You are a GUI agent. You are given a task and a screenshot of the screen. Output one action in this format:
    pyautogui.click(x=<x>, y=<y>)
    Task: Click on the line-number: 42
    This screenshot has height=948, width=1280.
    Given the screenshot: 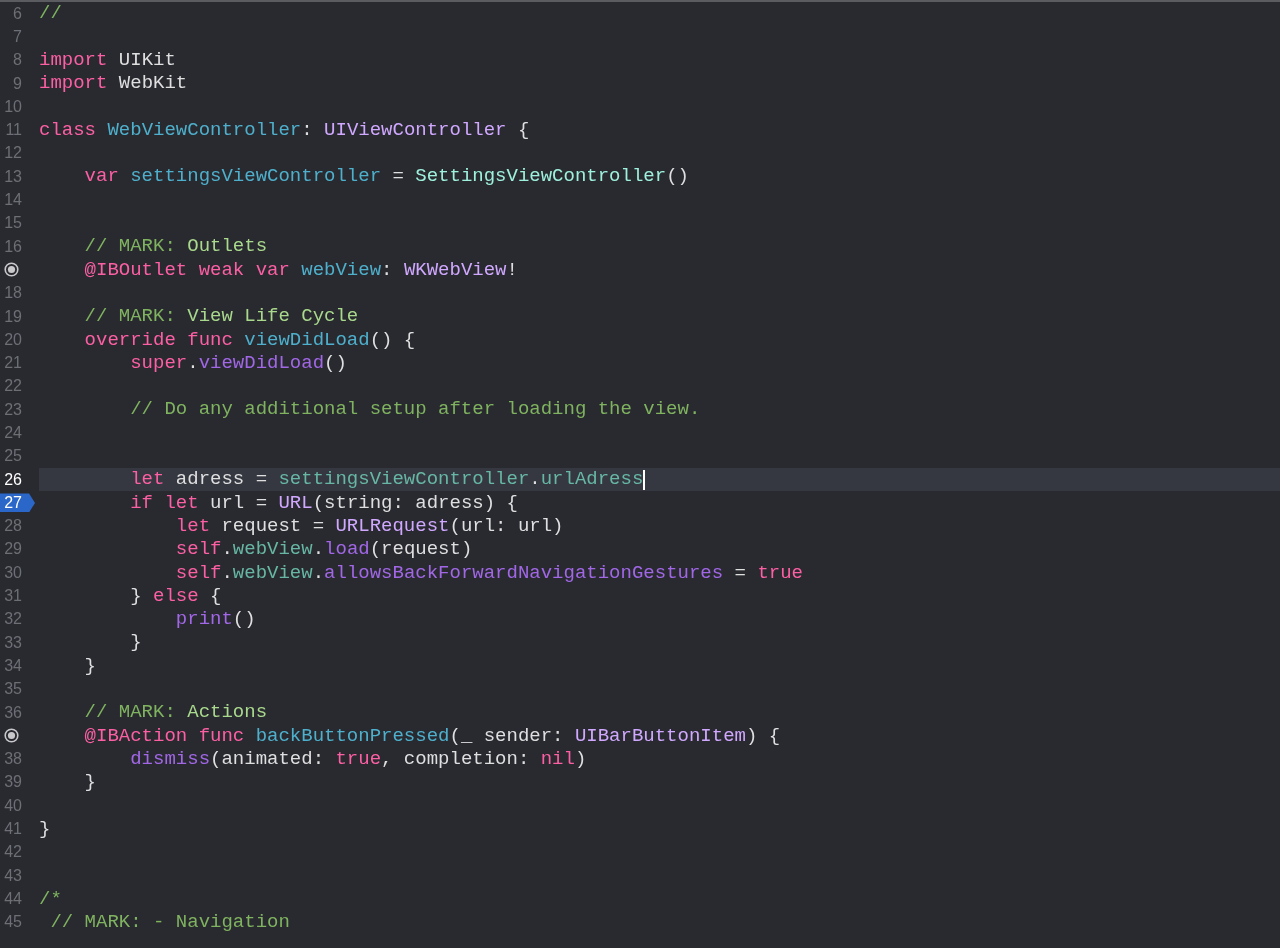 What is the action you would take?
    pyautogui.click(x=12, y=852)
    